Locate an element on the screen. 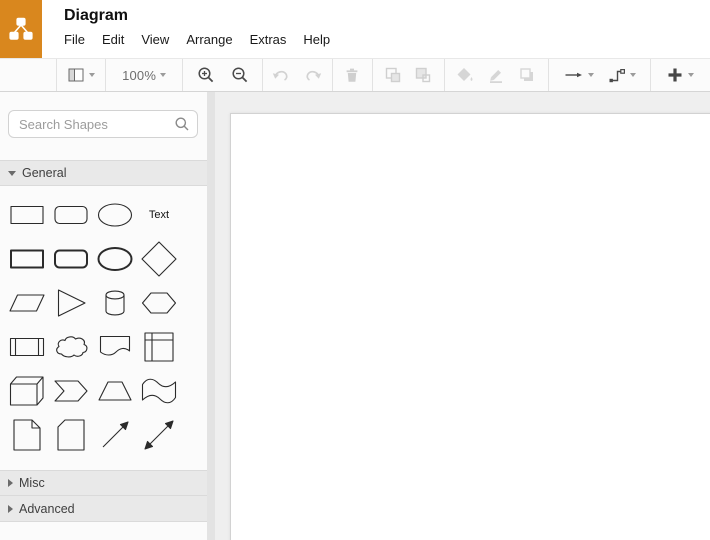 The width and height of the screenshot is (710, 540). shape-note is located at coordinates (27, 435).